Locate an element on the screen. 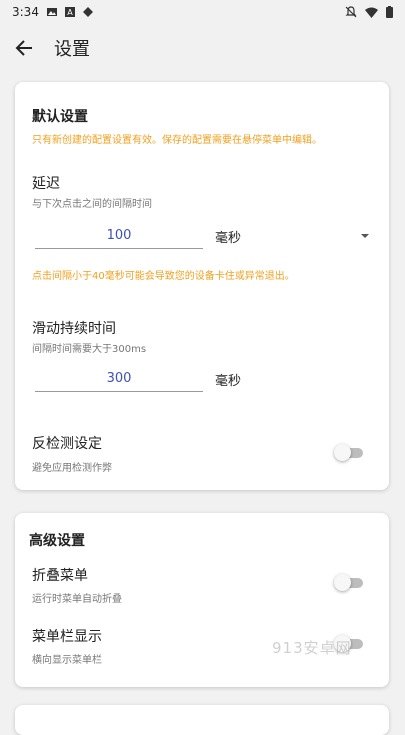 The image size is (405, 735). next-settings-card is located at coordinates (202, 720).